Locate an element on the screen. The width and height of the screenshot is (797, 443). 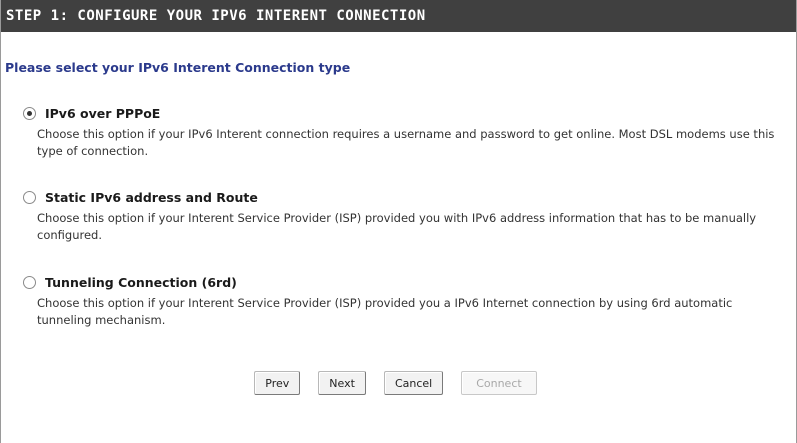
6rd-tunnel-label: Tunneling Connection (6rd) is located at coordinates (141, 282).